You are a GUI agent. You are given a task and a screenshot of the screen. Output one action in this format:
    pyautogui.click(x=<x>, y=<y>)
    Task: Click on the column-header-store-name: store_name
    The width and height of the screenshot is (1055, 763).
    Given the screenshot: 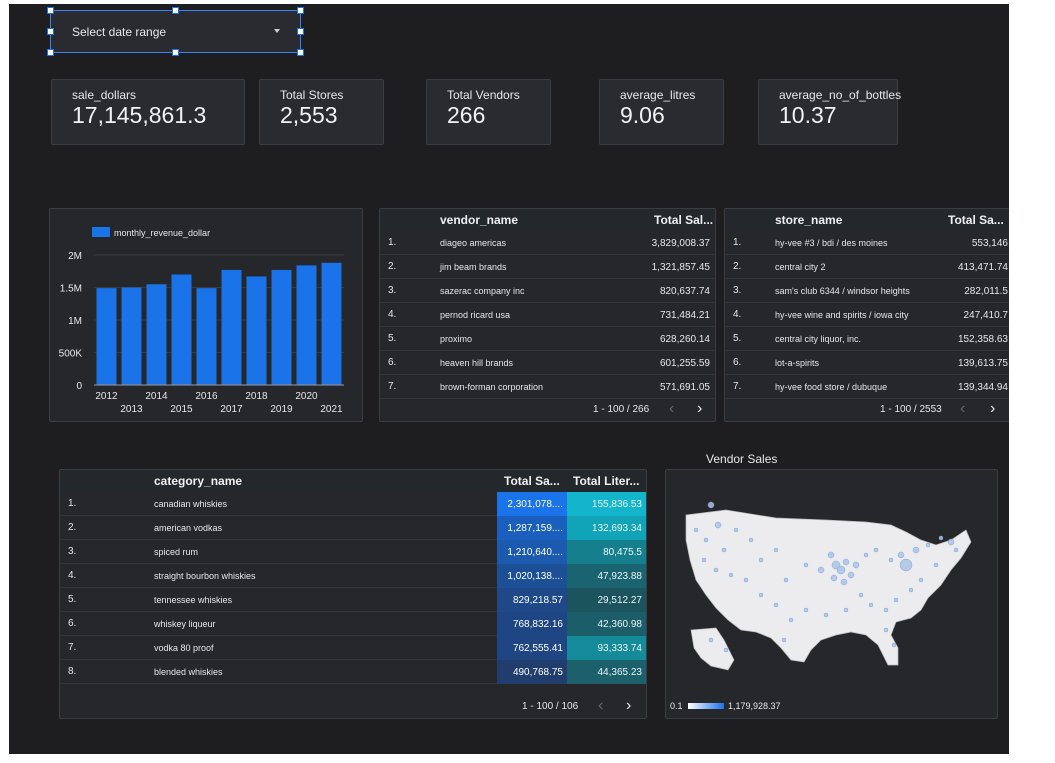 What is the action you would take?
    pyautogui.click(x=808, y=220)
    